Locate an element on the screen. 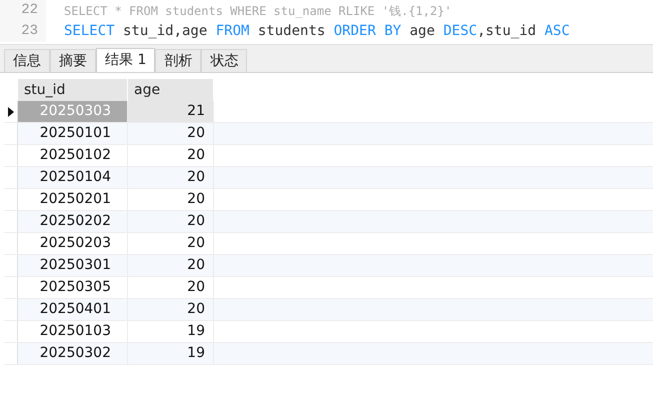 This screenshot has height=403, width=653. column-header: age is located at coordinates (171, 90).